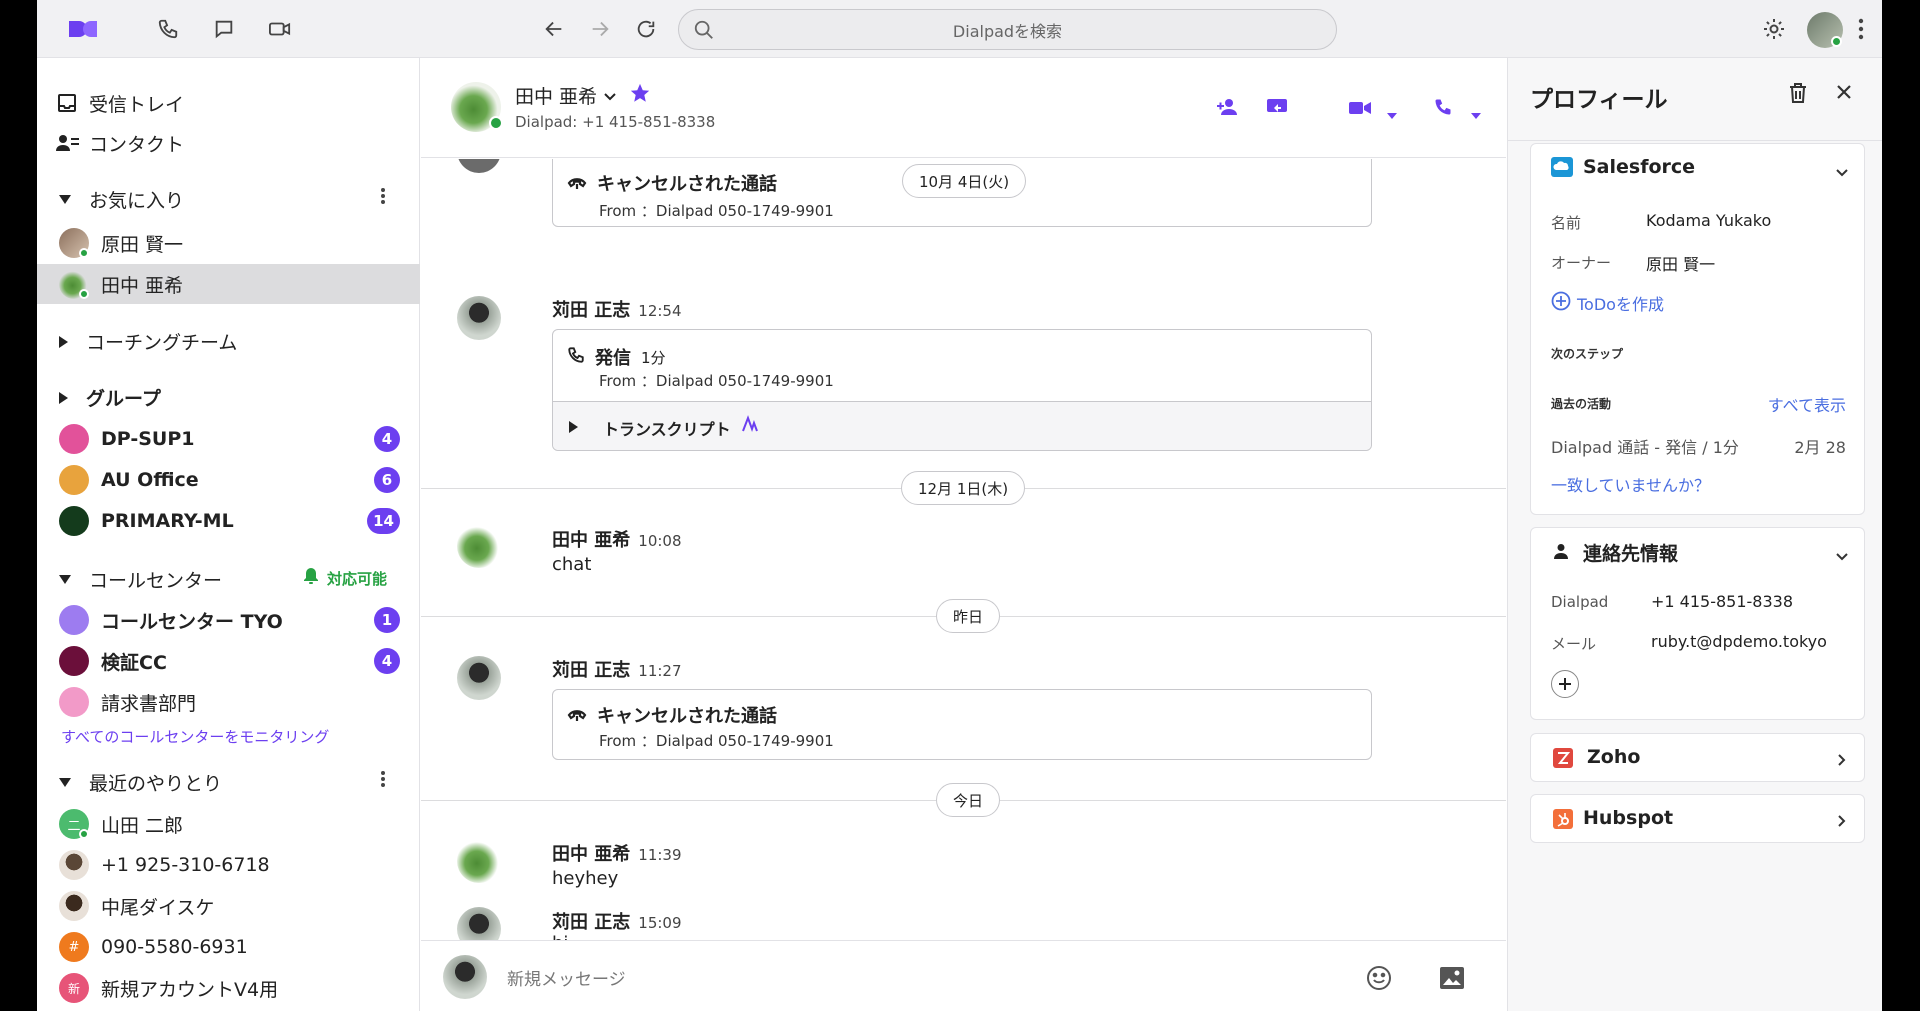 The height and width of the screenshot is (1011, 1920). What do you see at coordinates (137, 104) in the screenshot?
I see `sidebar-item-label: 受信トレイ` at bounding box center [137, 104].